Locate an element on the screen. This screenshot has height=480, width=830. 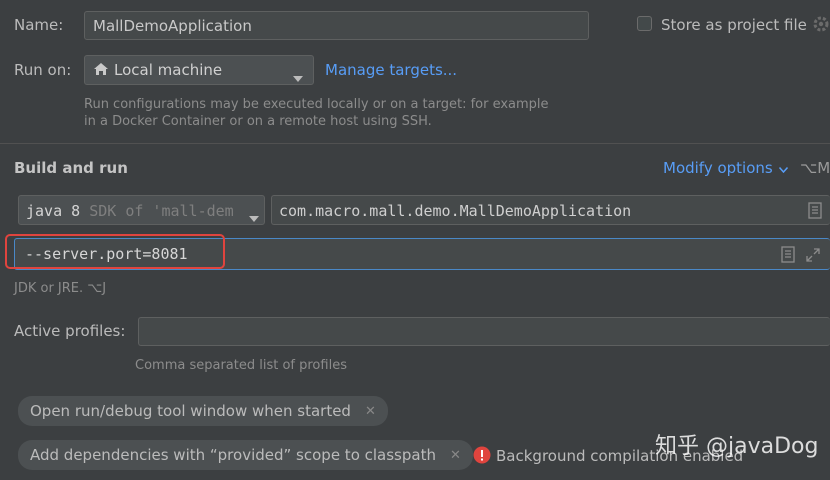
modify-options-label: Modify options is located at coordinates (718, 168).